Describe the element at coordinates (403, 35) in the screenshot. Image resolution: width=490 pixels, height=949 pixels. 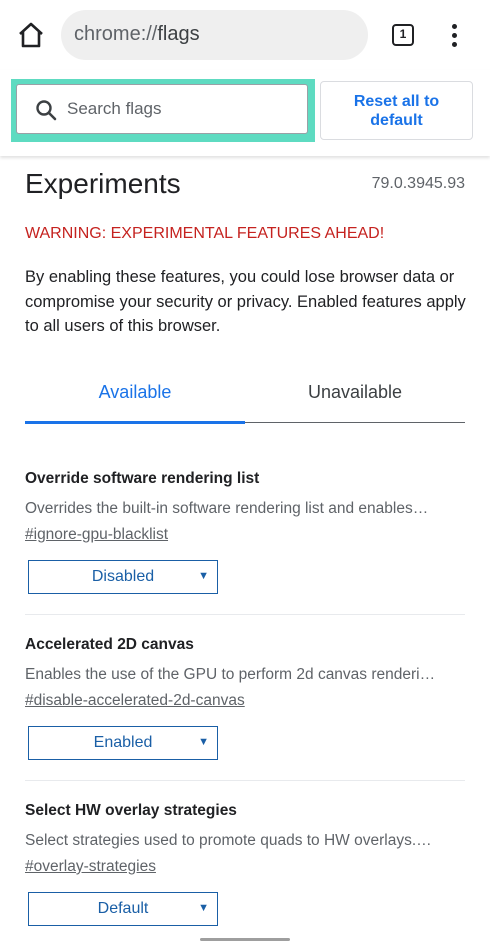
I see `tab-switcher-button: 1` at that location.